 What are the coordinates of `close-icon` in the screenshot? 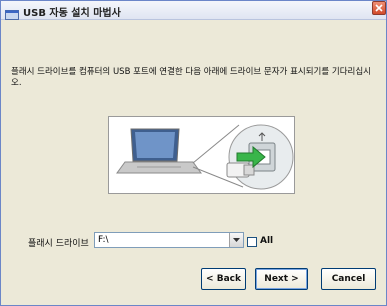 It's located at (379, 8).